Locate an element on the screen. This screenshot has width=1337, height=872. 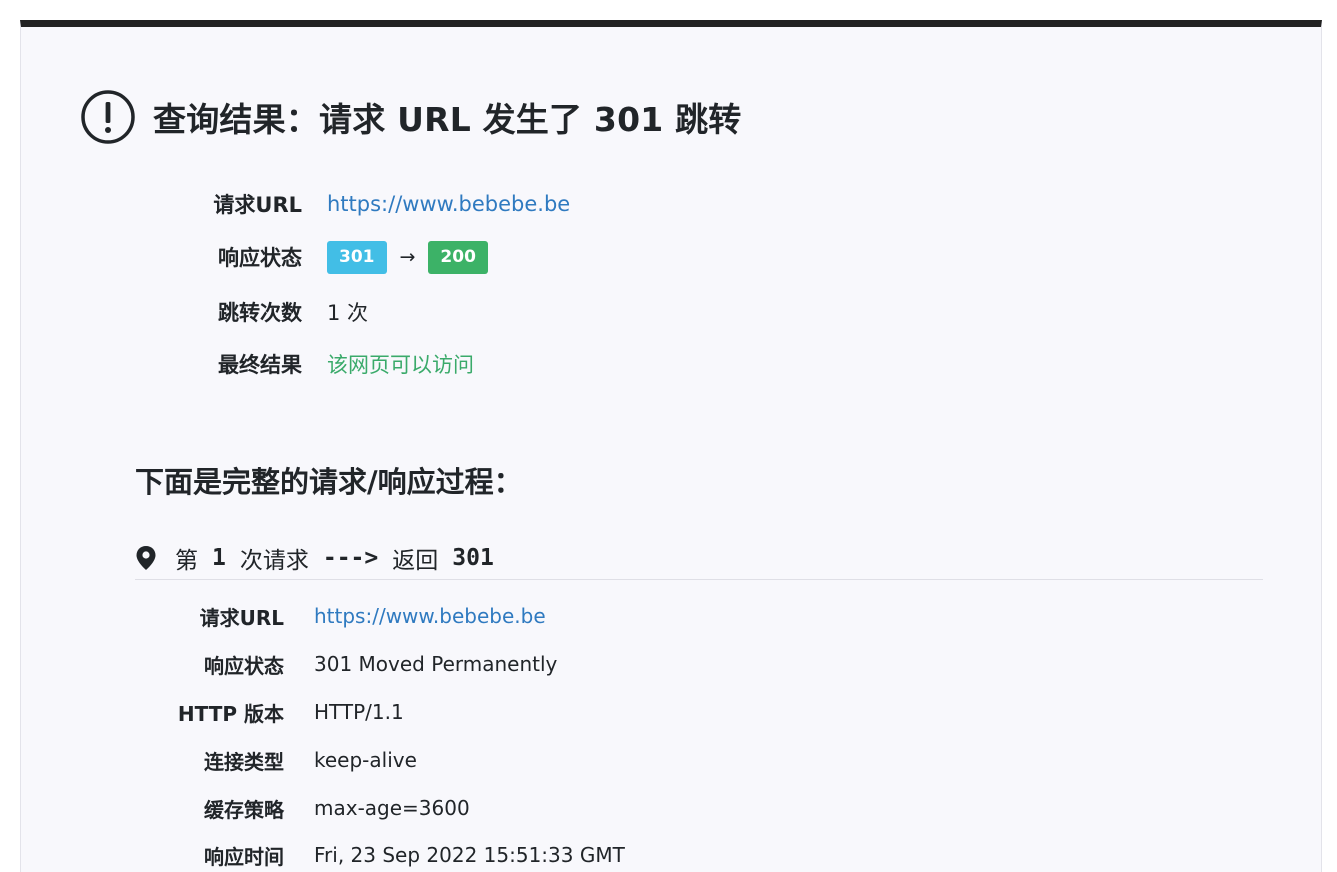
summary-row-request-url: 请求URL https://www.bebebe.be is located at coordinates (295, 204).